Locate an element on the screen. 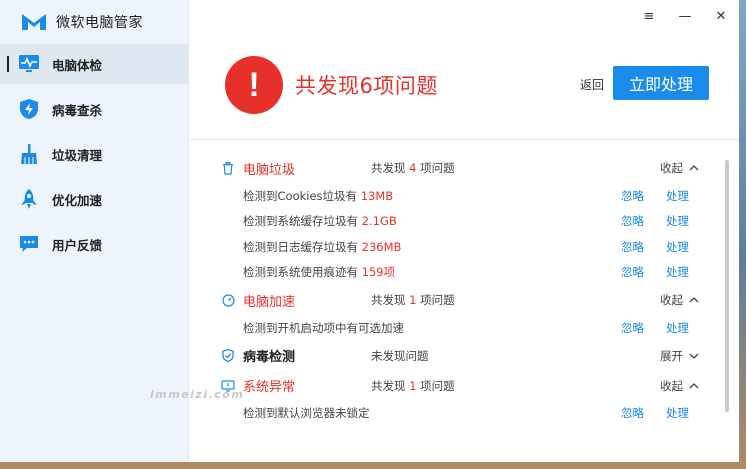 Image resolution: width=746 pixels, height=469 pixels. monitor-pulse-icon is located at coordinates (29, 64).